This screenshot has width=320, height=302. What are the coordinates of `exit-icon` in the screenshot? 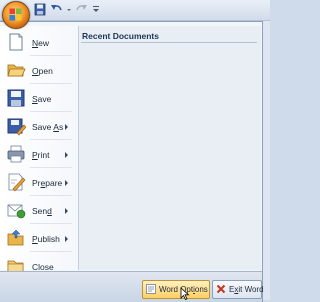 It's located at (221, 289).